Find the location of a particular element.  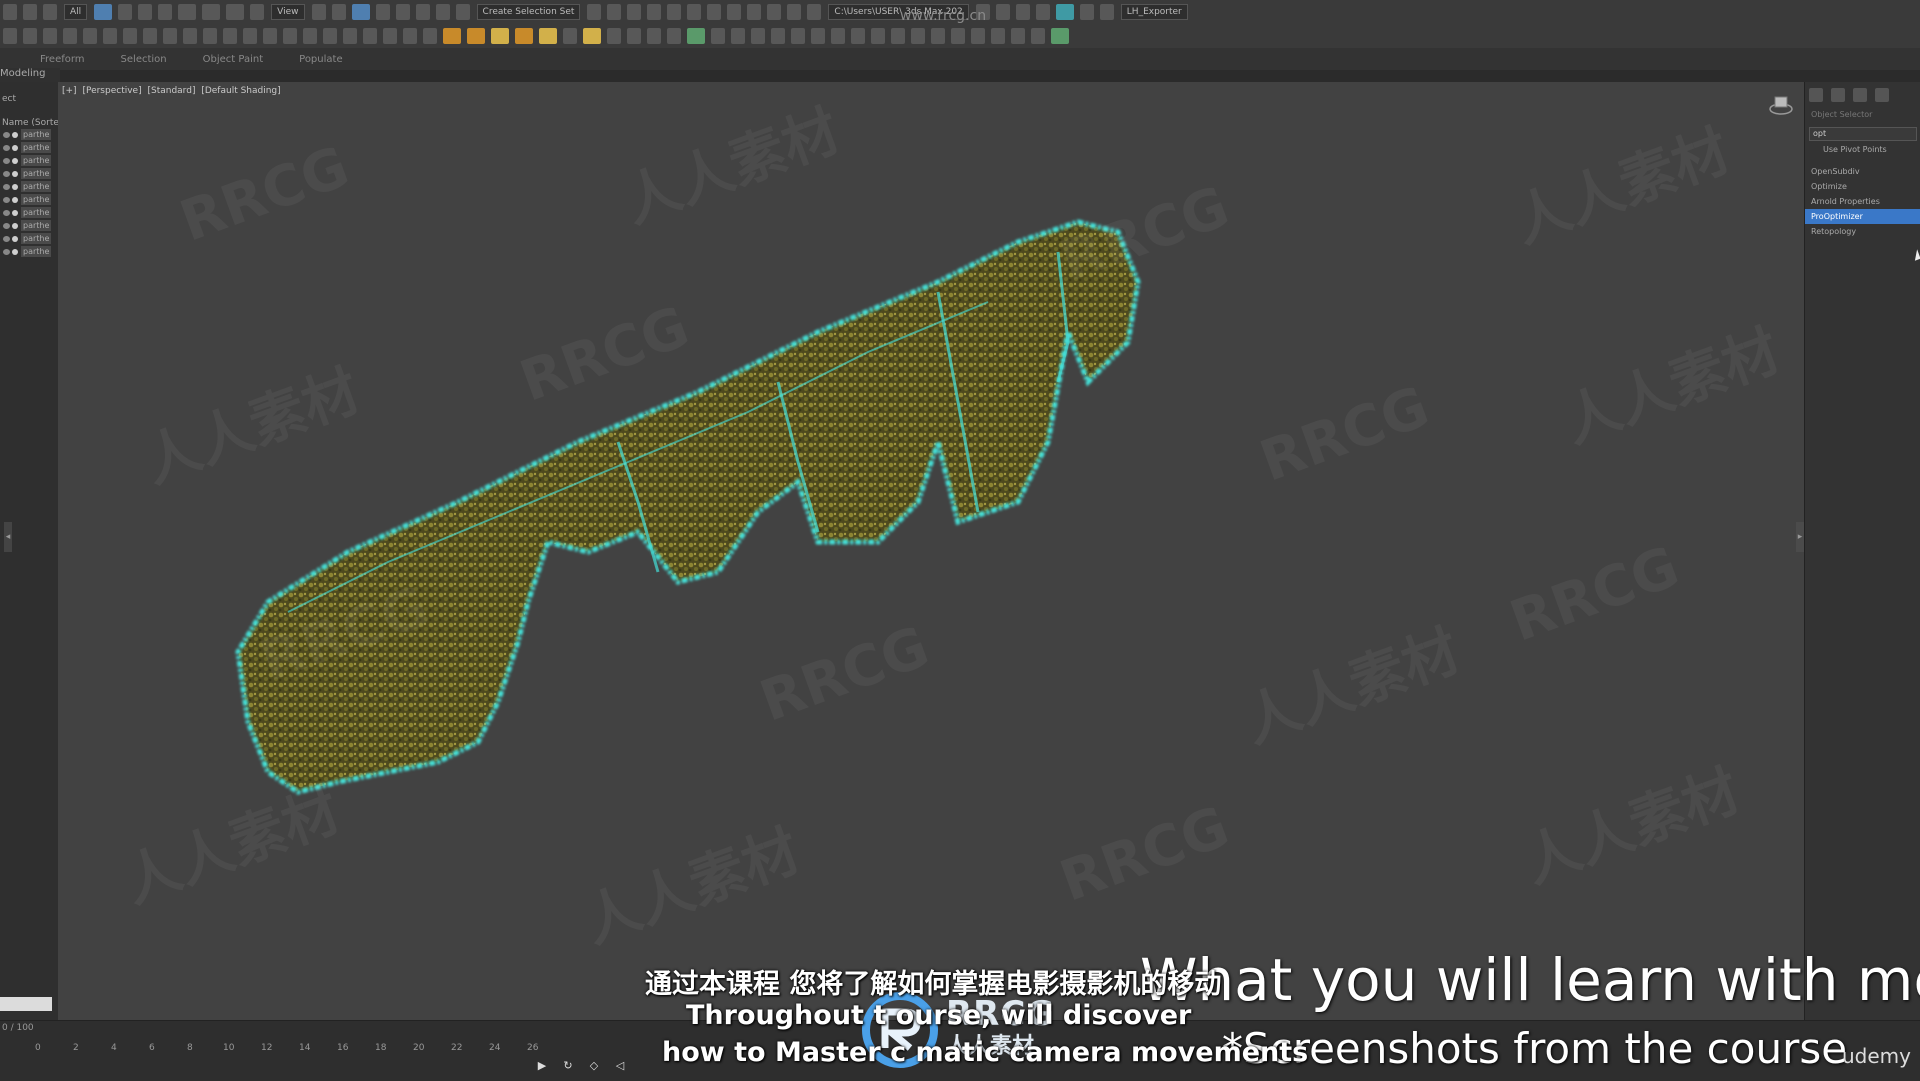

helix-icon is located at coordinates (430, 36).